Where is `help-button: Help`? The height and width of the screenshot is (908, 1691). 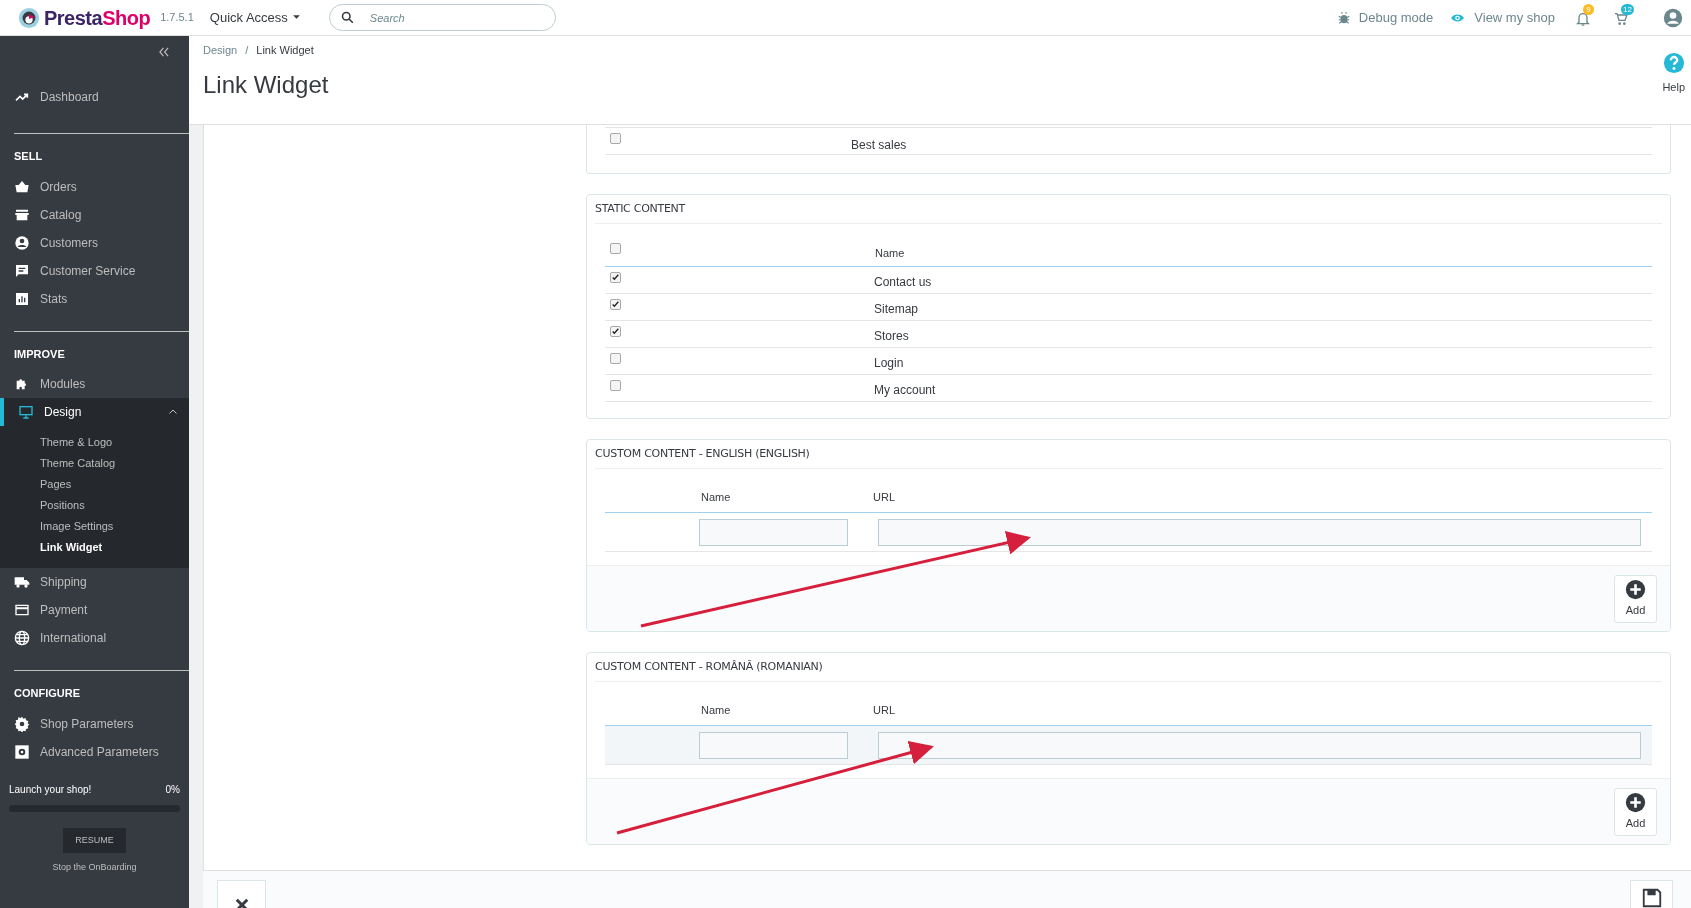
help-button: Help is located at coordinates (1673, 74).